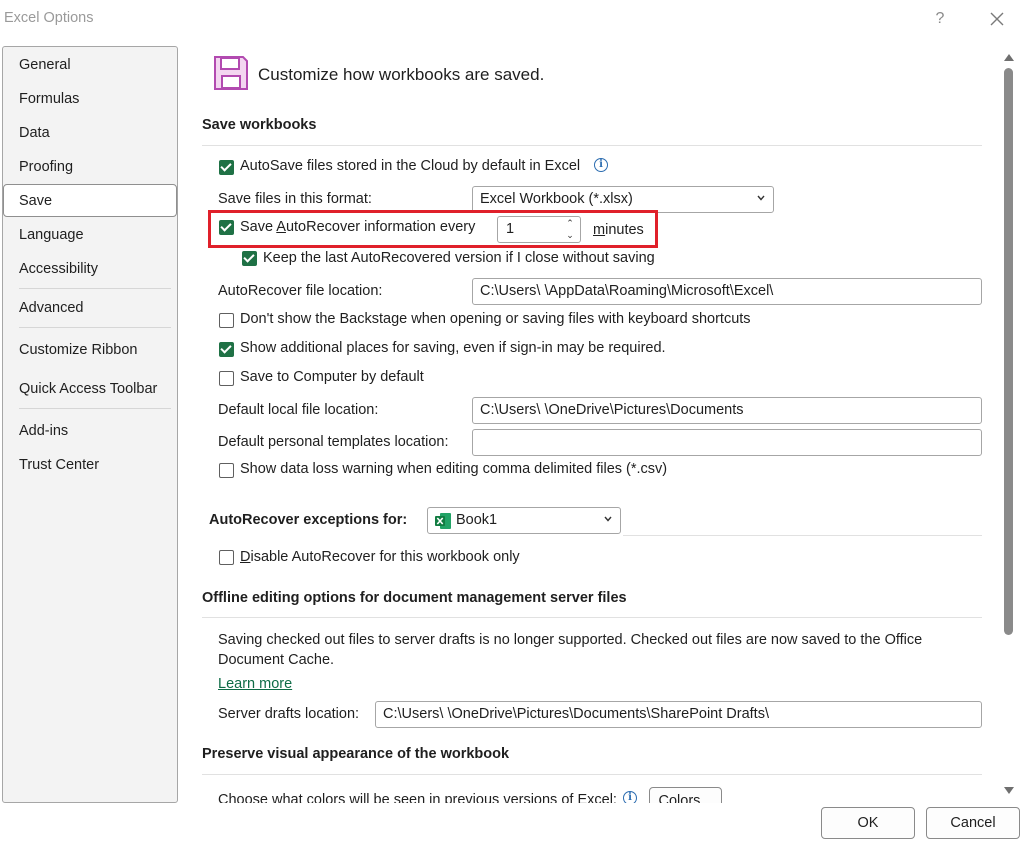  Describe the element at coordinates (358, 227) in the screenshot. I see `autorecover-label: Save AutoRecover information every` at that location.